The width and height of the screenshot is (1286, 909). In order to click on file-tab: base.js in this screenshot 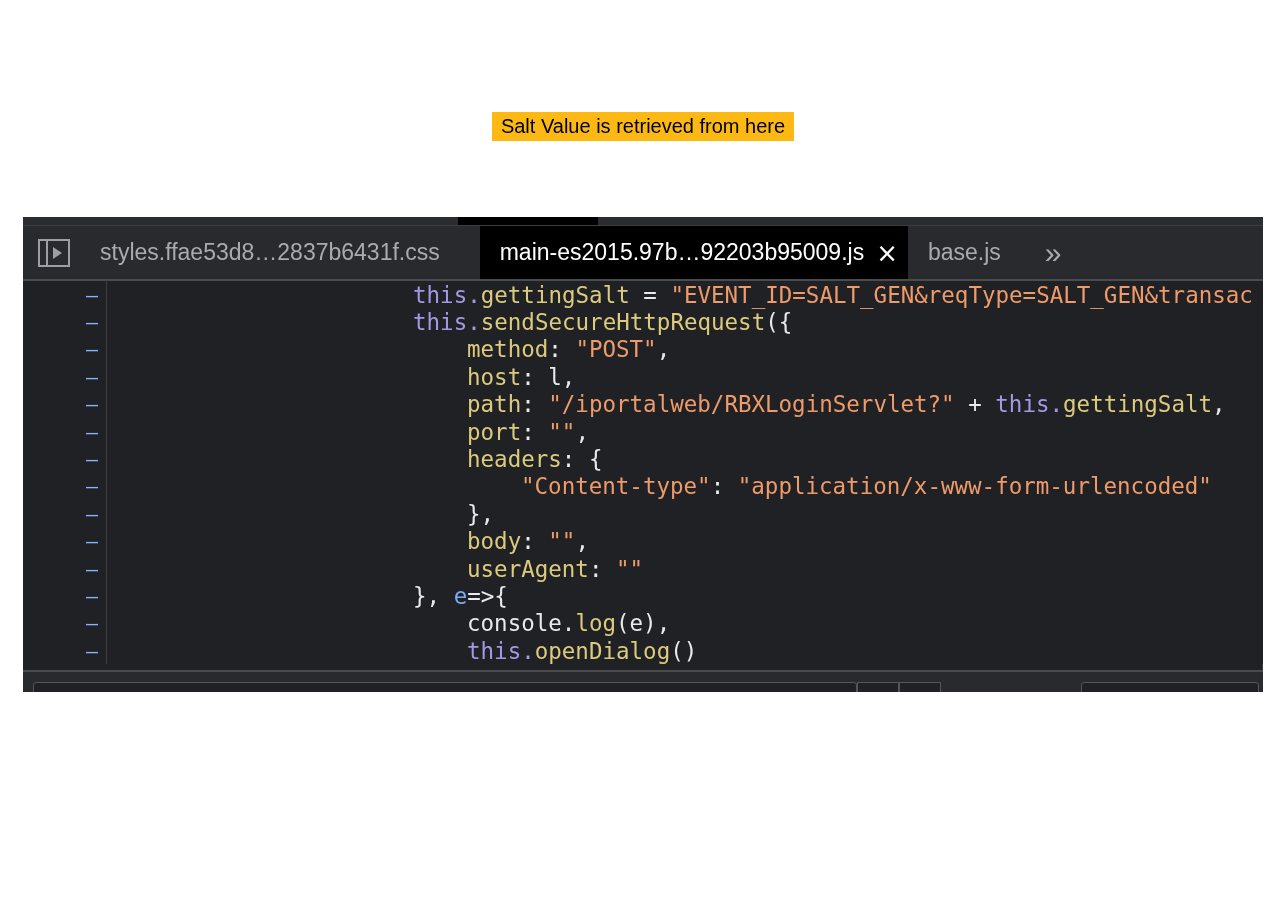, I will do `click(963, 252)`.